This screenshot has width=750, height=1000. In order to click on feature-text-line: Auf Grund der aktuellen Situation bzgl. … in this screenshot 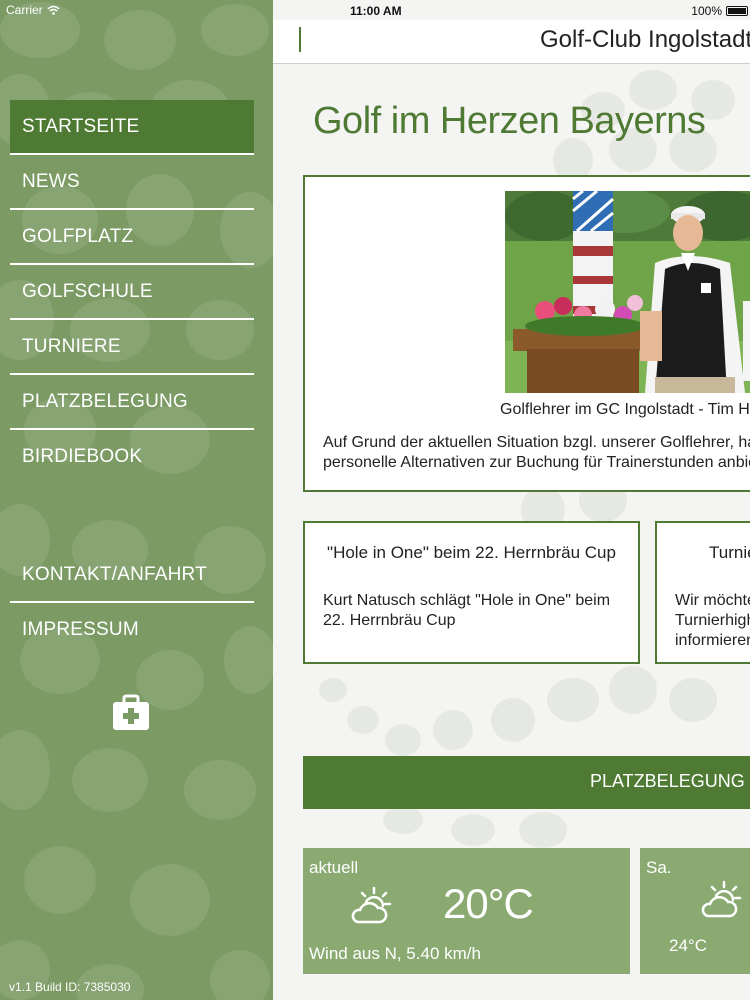, I will do `click(536, 442)`.